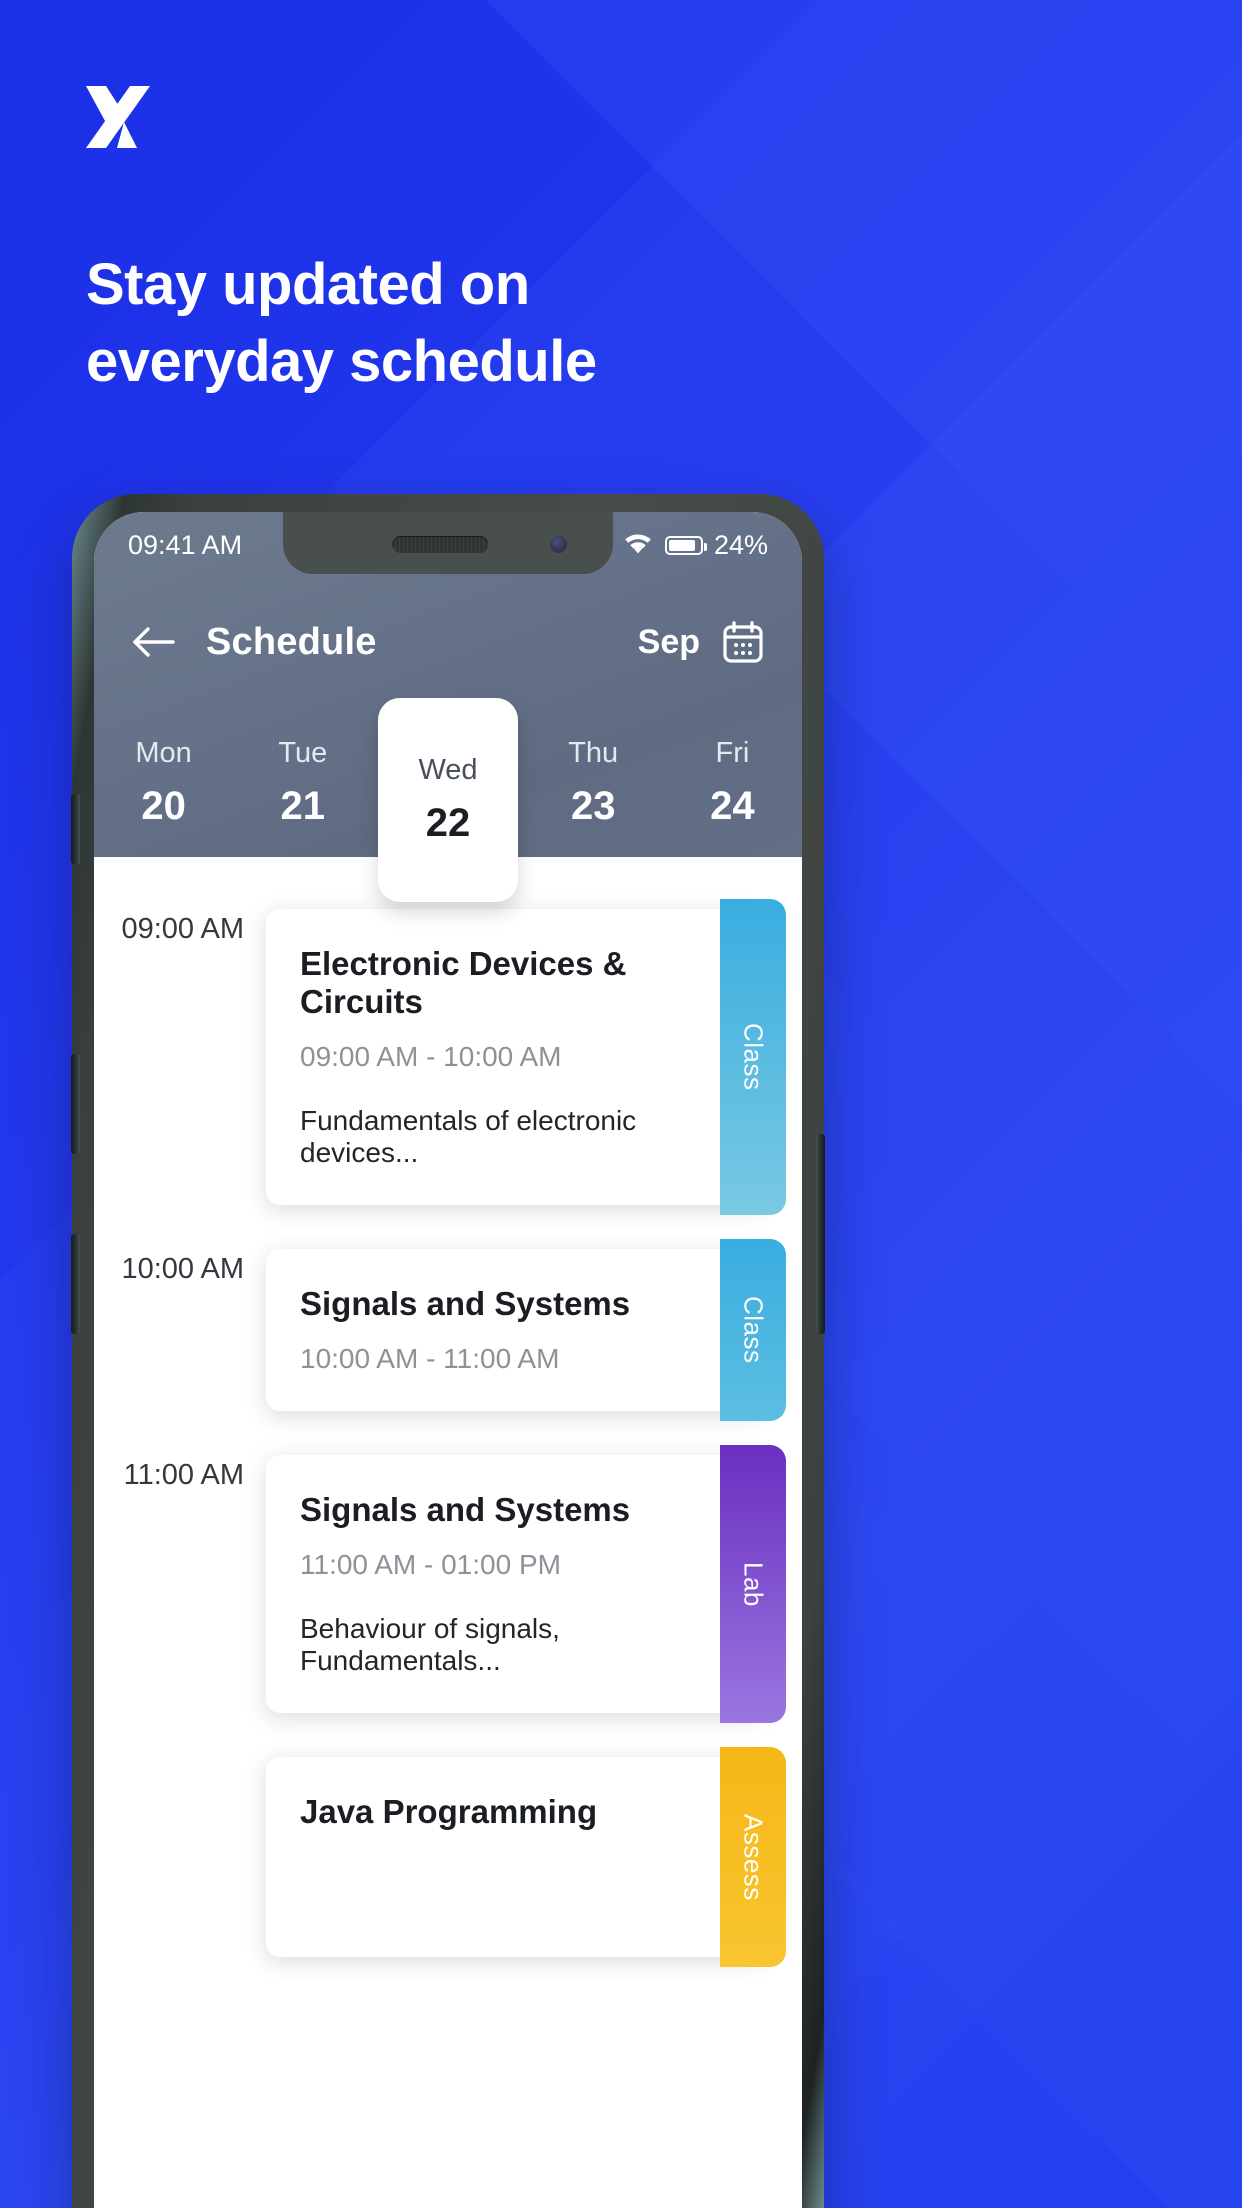 This screenshot has height=2208, width=1242. Describe the element at coordinates (449, 1811) in the screenshot. I see `card-title: Java Programming` at that location.